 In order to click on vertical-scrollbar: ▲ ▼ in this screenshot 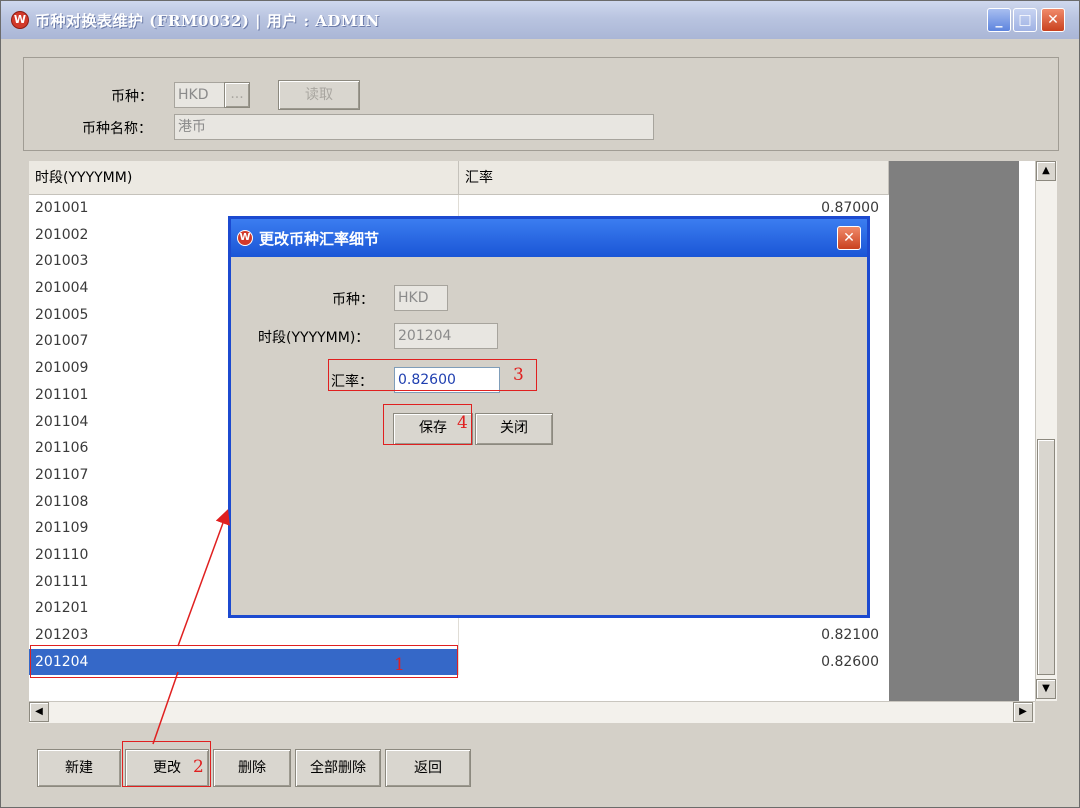, I will do `click(1046, 431)`.